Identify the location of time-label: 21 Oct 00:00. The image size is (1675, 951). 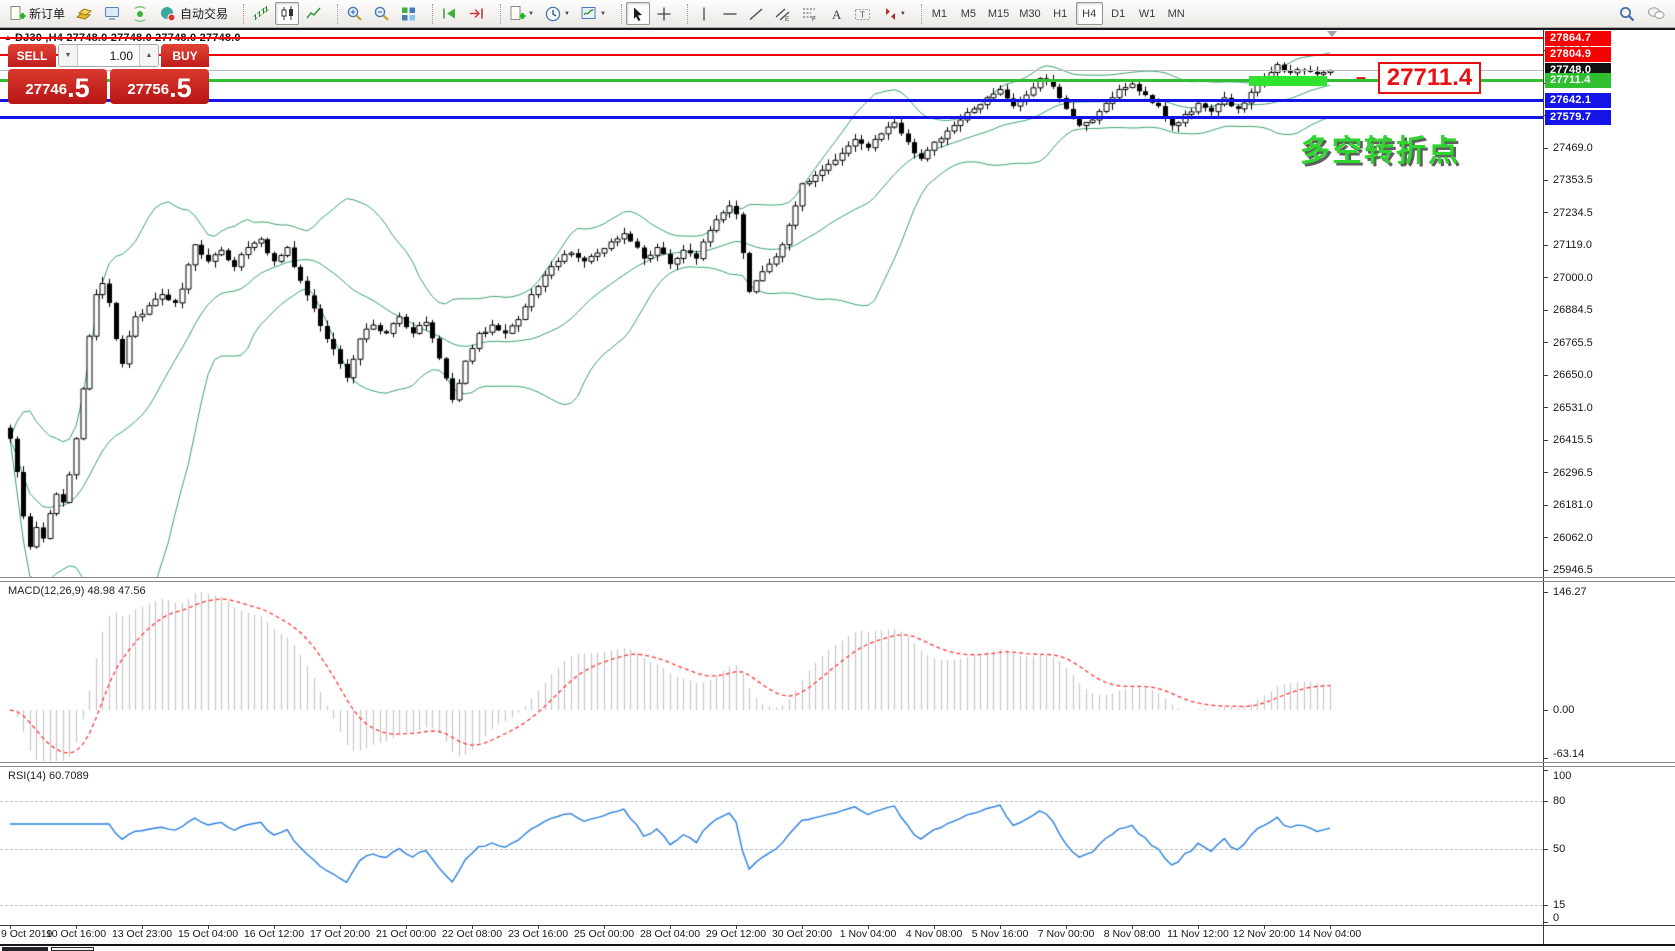
(406, 934).